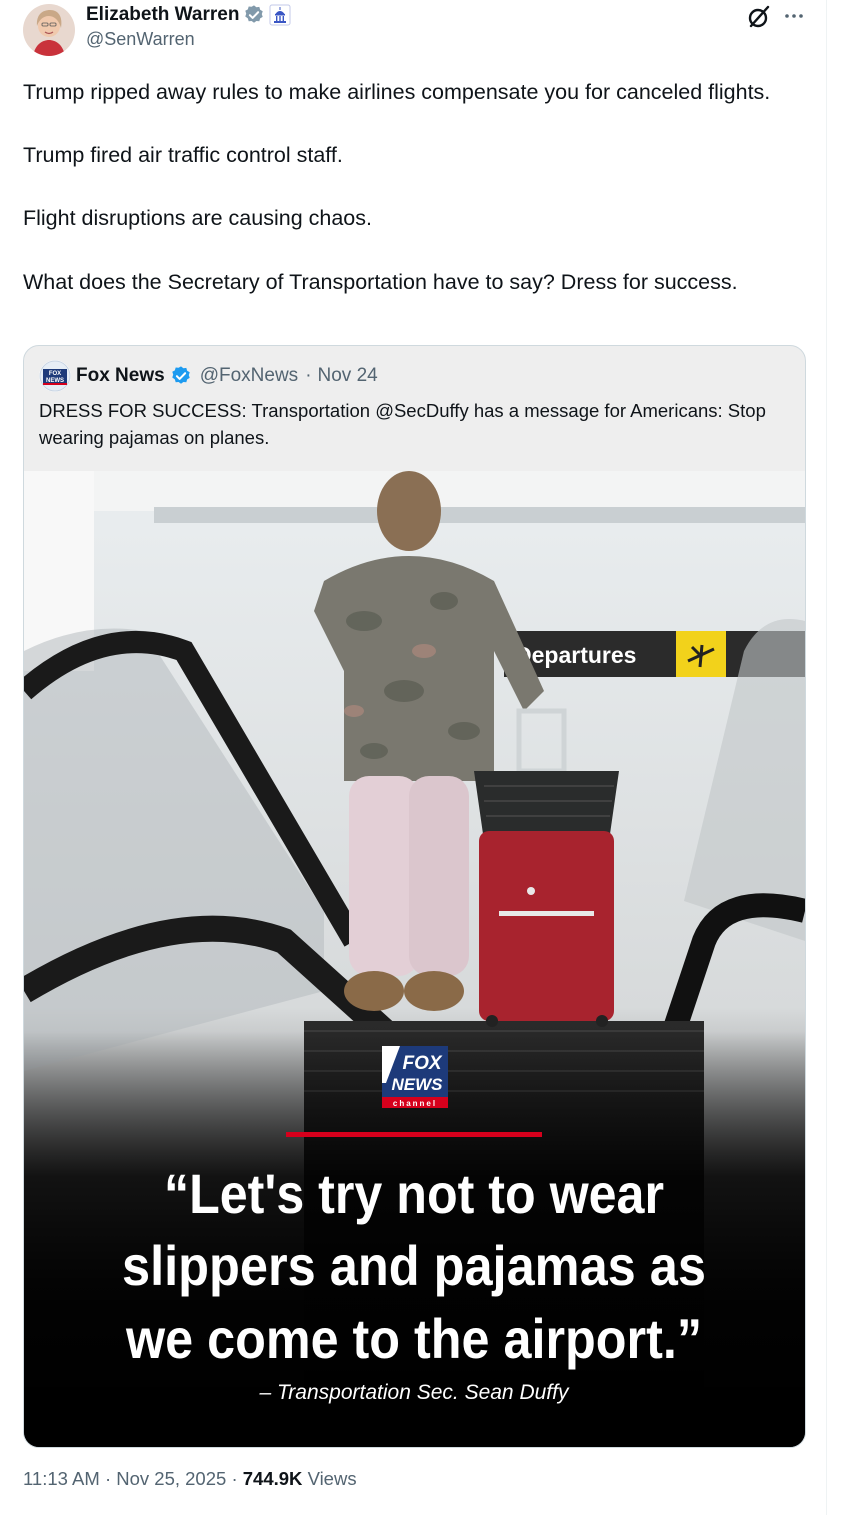 The width and height of the screenshot is (848, 1515). I want to click on views-label: Views, so click(332, 1478).